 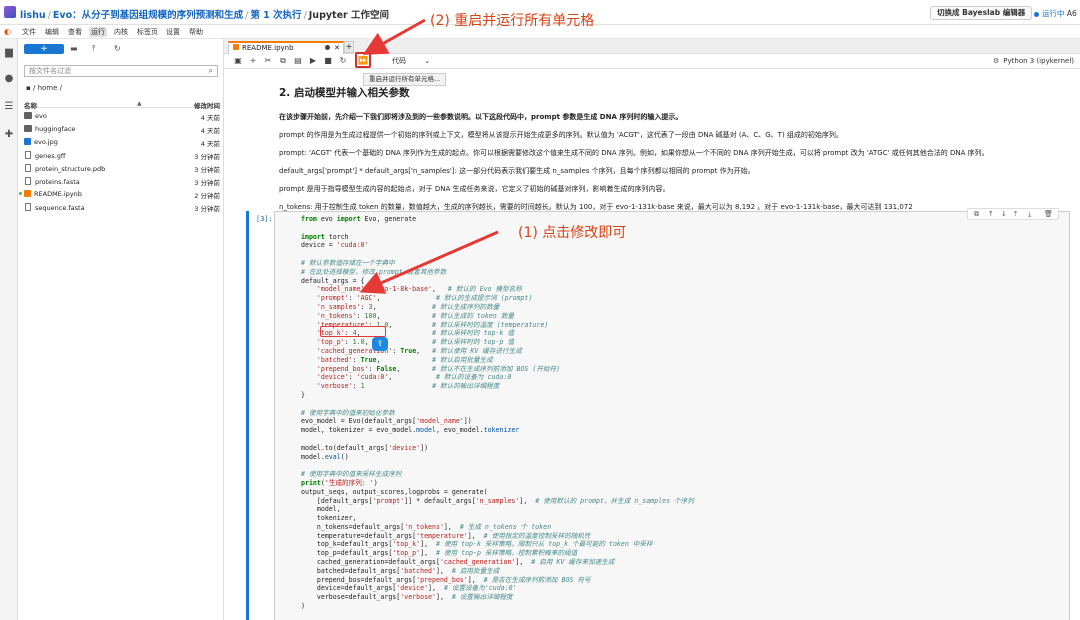 What do you see at coordinates (122, 209) in the screenshot?
I see `file-row: sequence.fasta 3 分钟前` at bounding box center [122, 209].